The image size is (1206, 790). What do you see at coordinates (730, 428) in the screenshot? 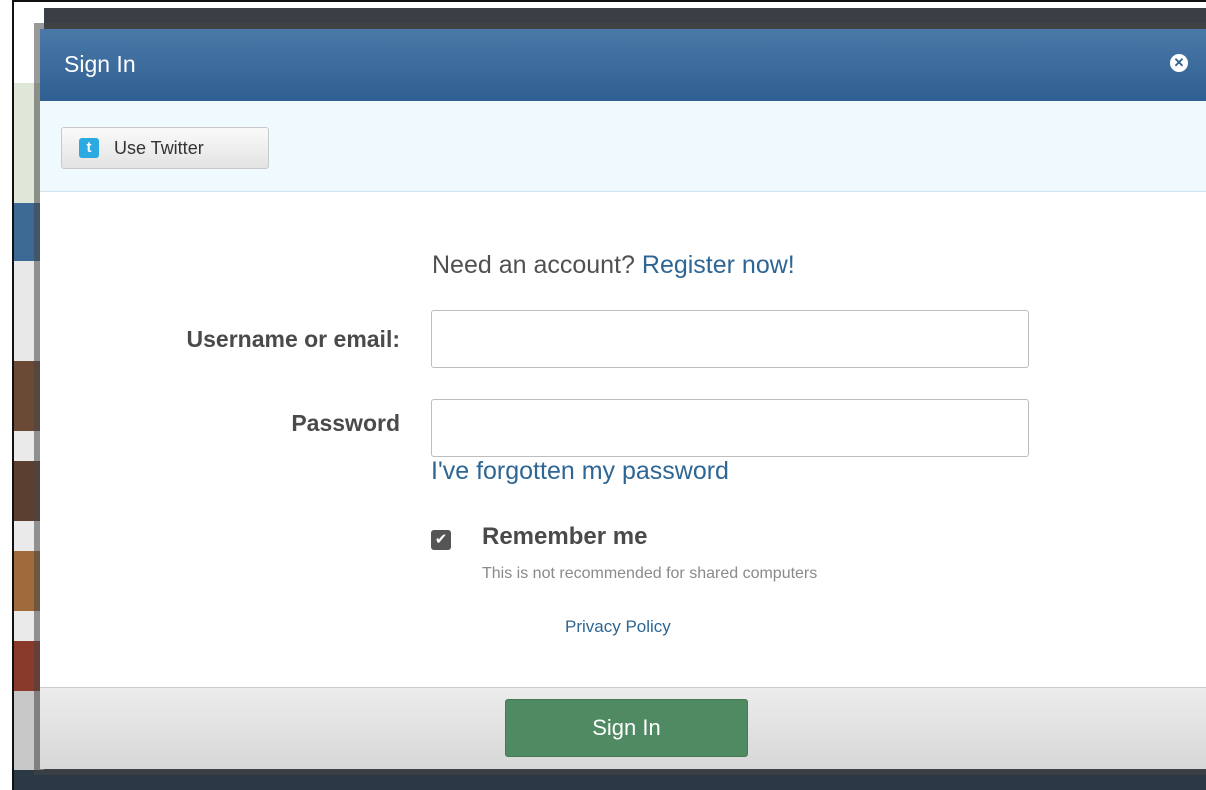
I see `password-field` at bounding box center [730, 428].